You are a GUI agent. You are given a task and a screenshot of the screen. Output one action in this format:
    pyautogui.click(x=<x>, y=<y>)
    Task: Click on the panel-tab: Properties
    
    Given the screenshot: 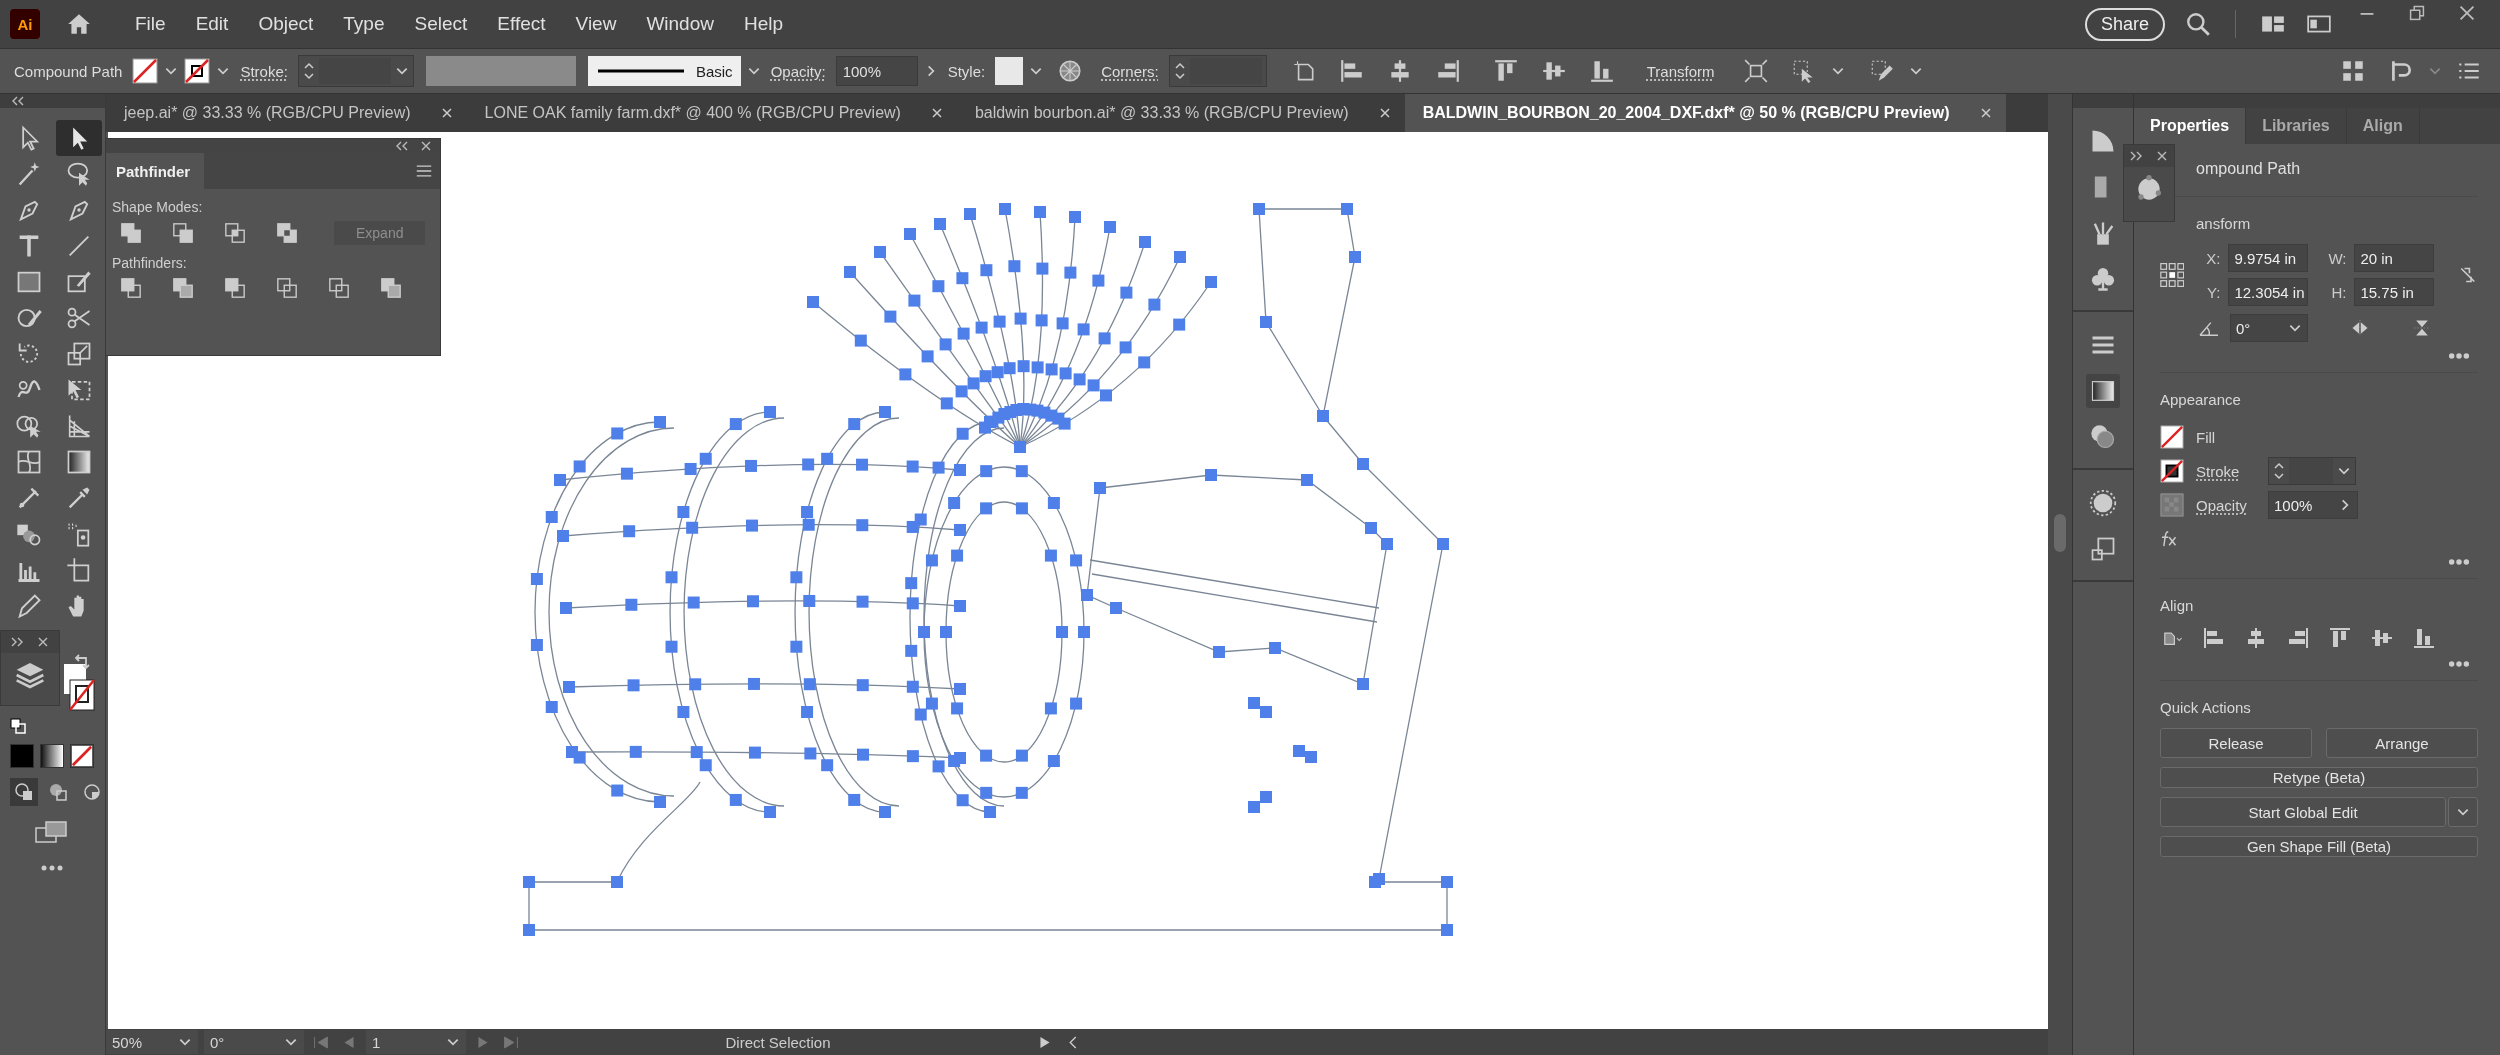 What is the action you would take?
    pyautogui.click(x=2190, y=126)
    